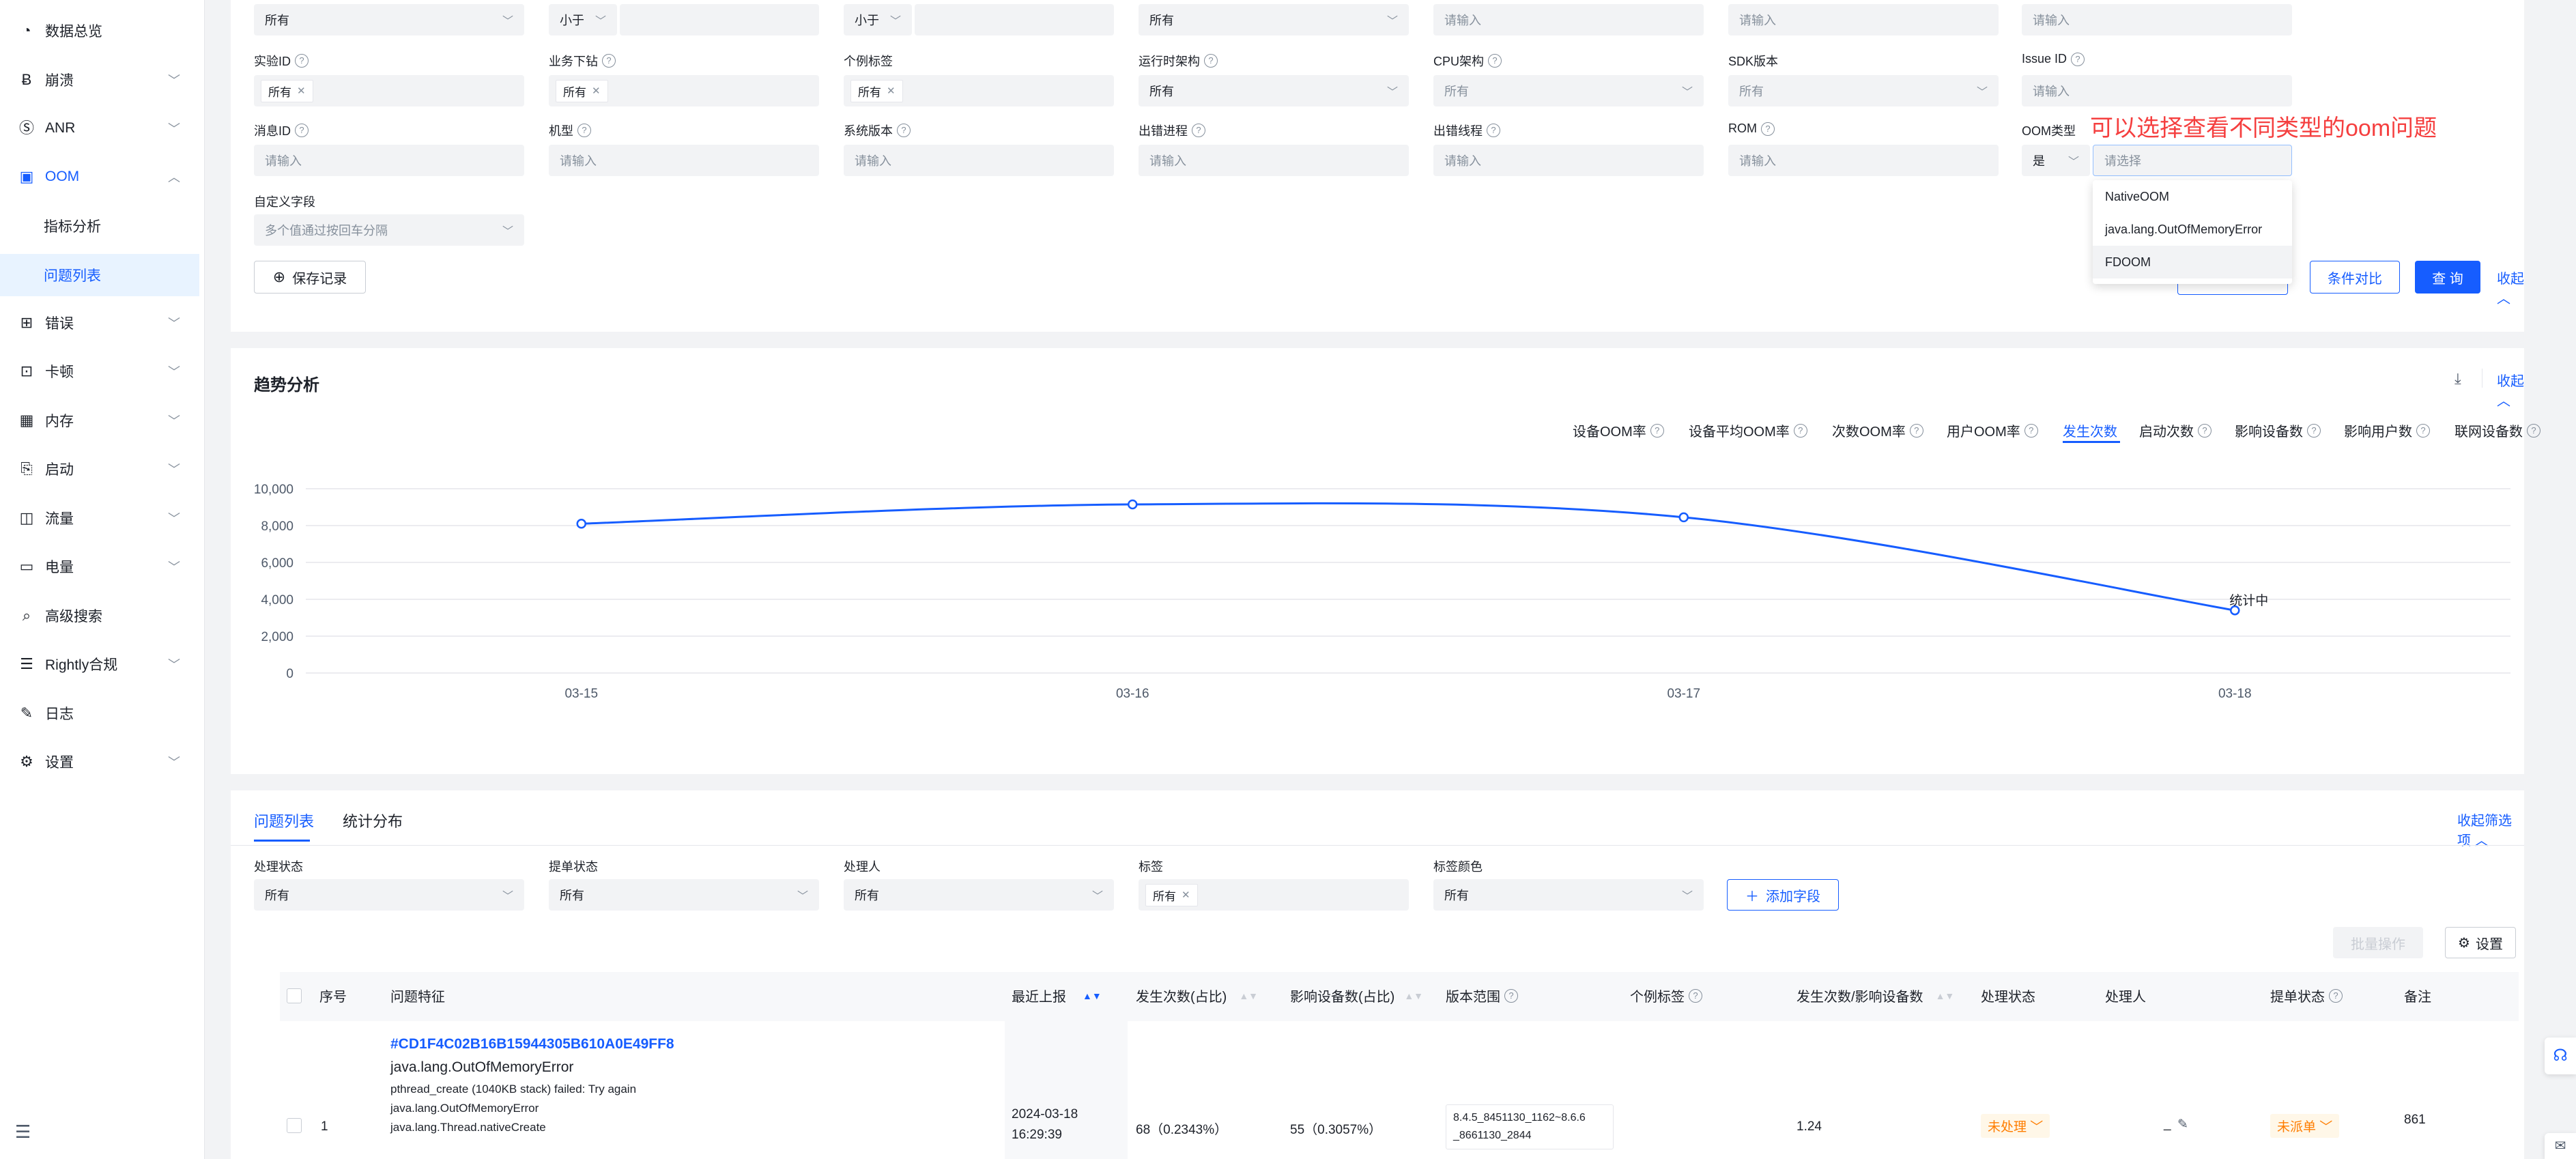 The width and height of the screenshot is (2576, 1159). Describe the element at coordinates (284, 820) in the screenshot. I see `tab-issue-list: 问题列表` at that location.